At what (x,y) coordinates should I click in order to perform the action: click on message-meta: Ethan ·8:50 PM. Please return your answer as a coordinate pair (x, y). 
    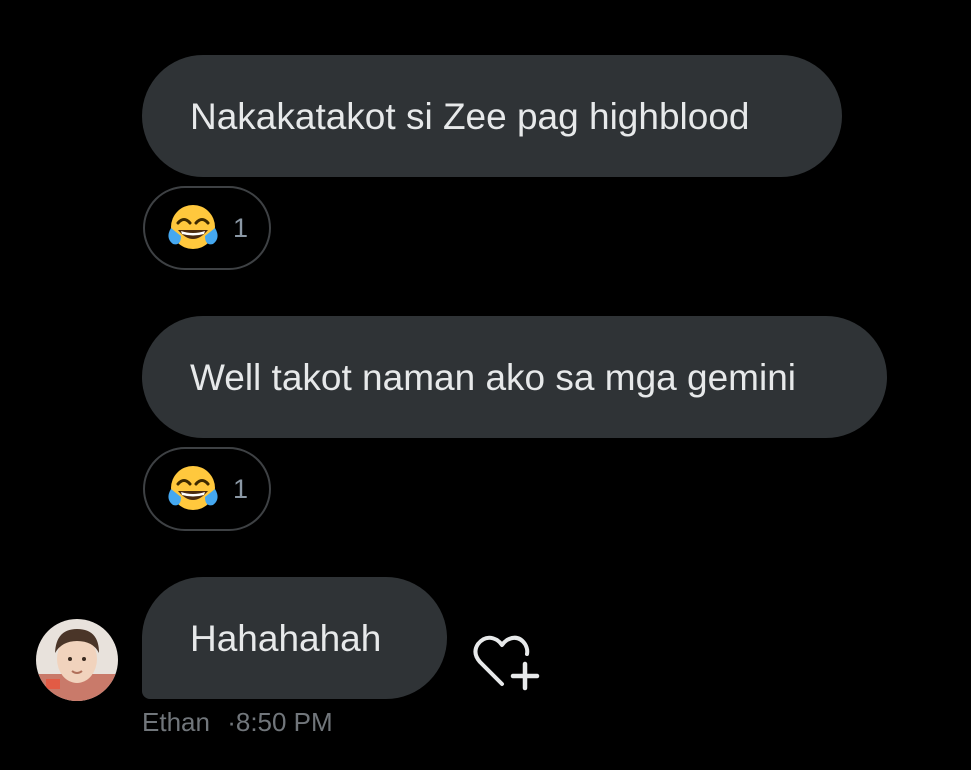
    Looking at the image, I should click on (237, 722).